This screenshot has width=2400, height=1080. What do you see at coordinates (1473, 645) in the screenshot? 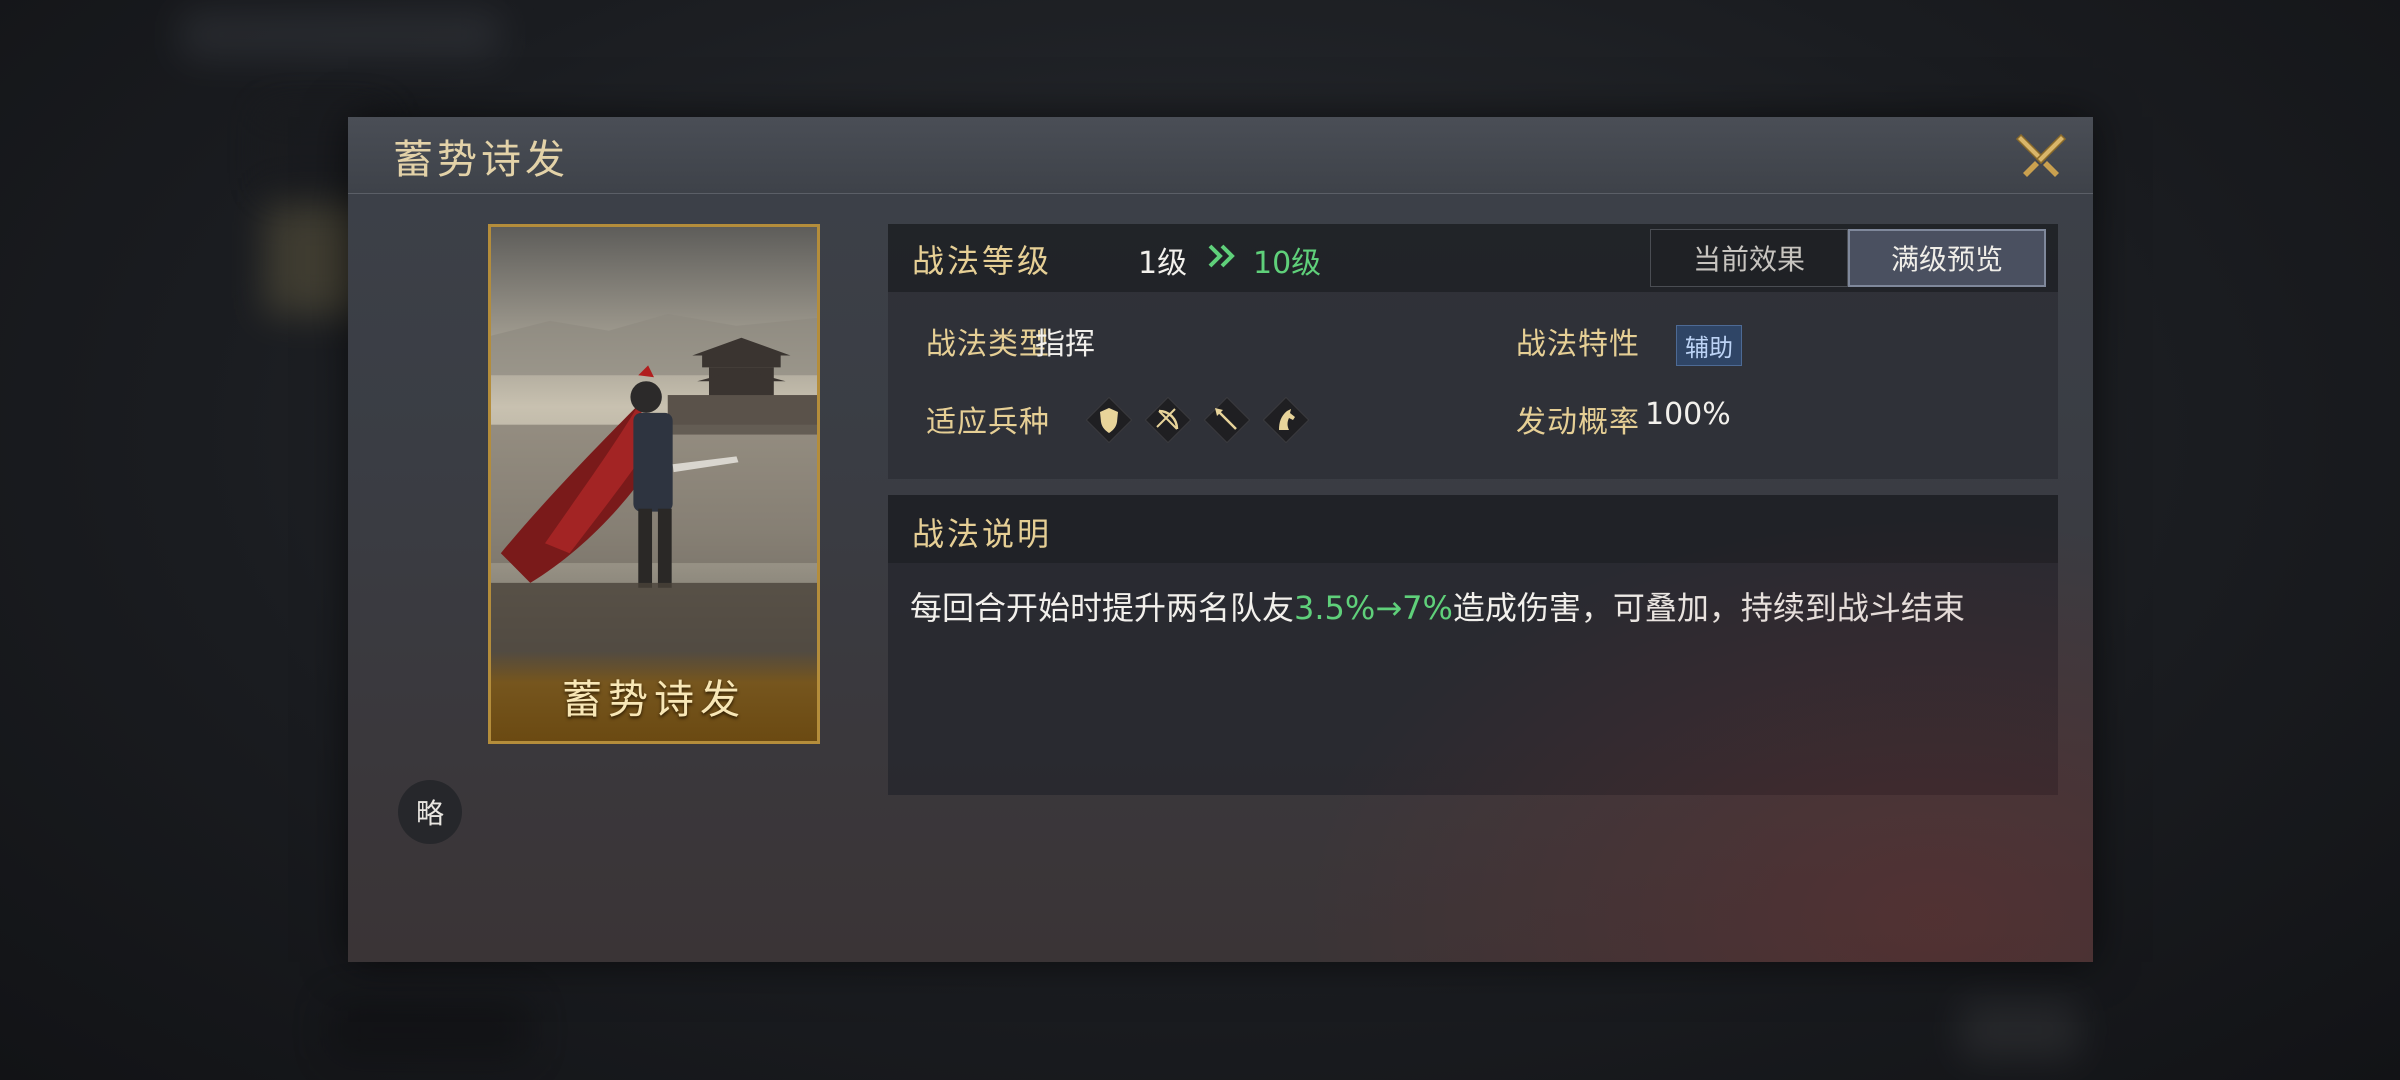
I see `tactic-description-panel: 战法说明 每回合开始时提升两名队友3.5%→7%造成伤害，可叠加，持续到战斗结束` at bounding box center [1473, 645].